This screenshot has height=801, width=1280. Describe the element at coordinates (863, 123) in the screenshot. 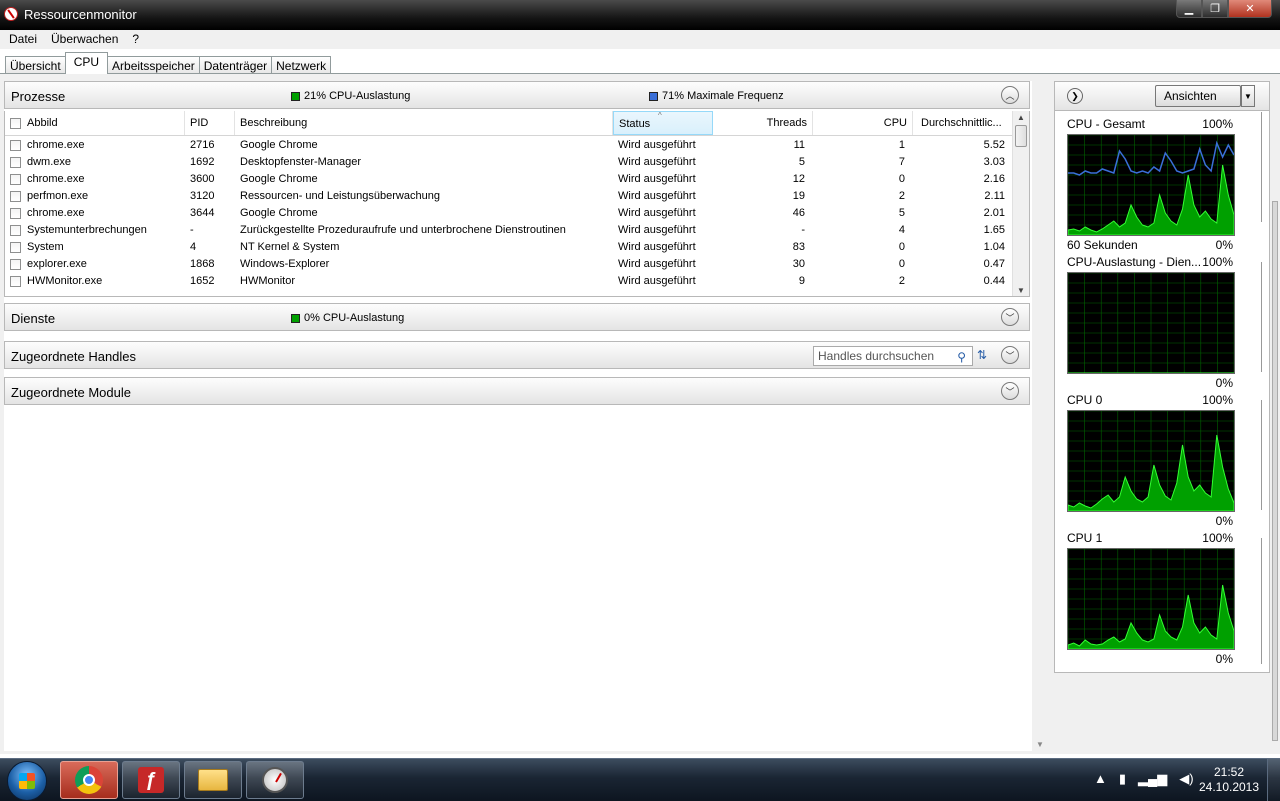

I see `column-cpu: CPU` at that location.